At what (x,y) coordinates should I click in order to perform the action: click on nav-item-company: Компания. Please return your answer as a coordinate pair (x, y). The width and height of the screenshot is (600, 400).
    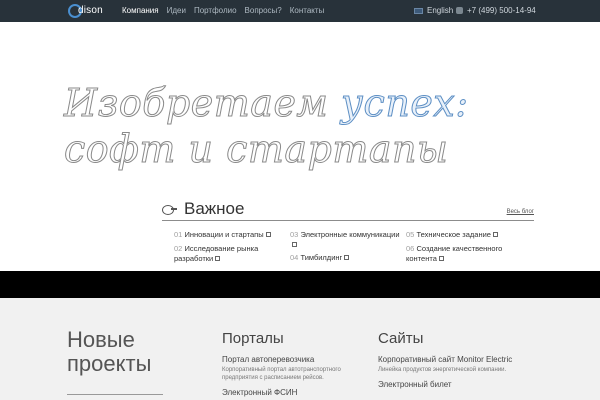
    Looking at the image, I should click on (140, 10).